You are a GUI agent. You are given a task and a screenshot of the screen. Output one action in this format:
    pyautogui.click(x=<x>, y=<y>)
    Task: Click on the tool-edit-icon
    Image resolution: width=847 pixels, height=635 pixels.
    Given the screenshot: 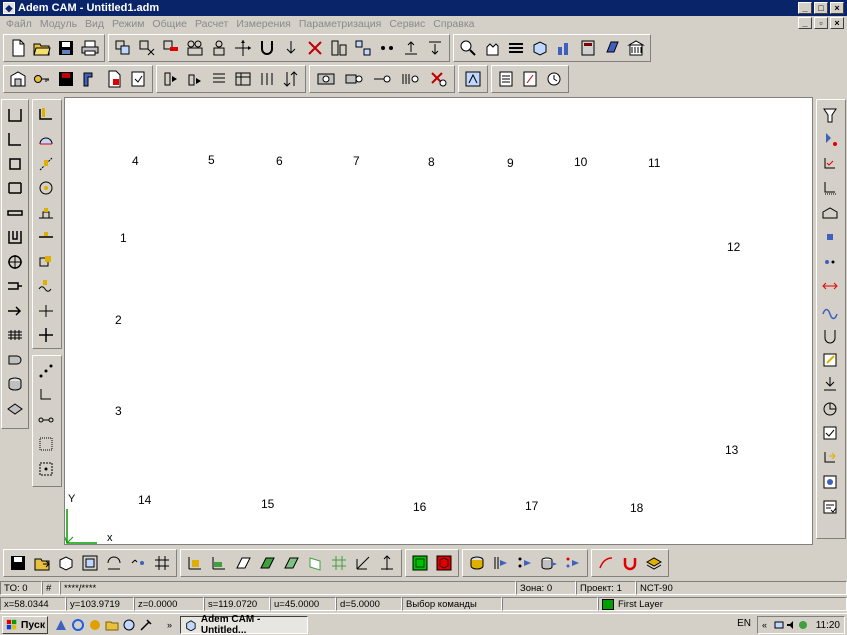 What is the action you would take?
    pyautogui.click(x=830, y=360)
    